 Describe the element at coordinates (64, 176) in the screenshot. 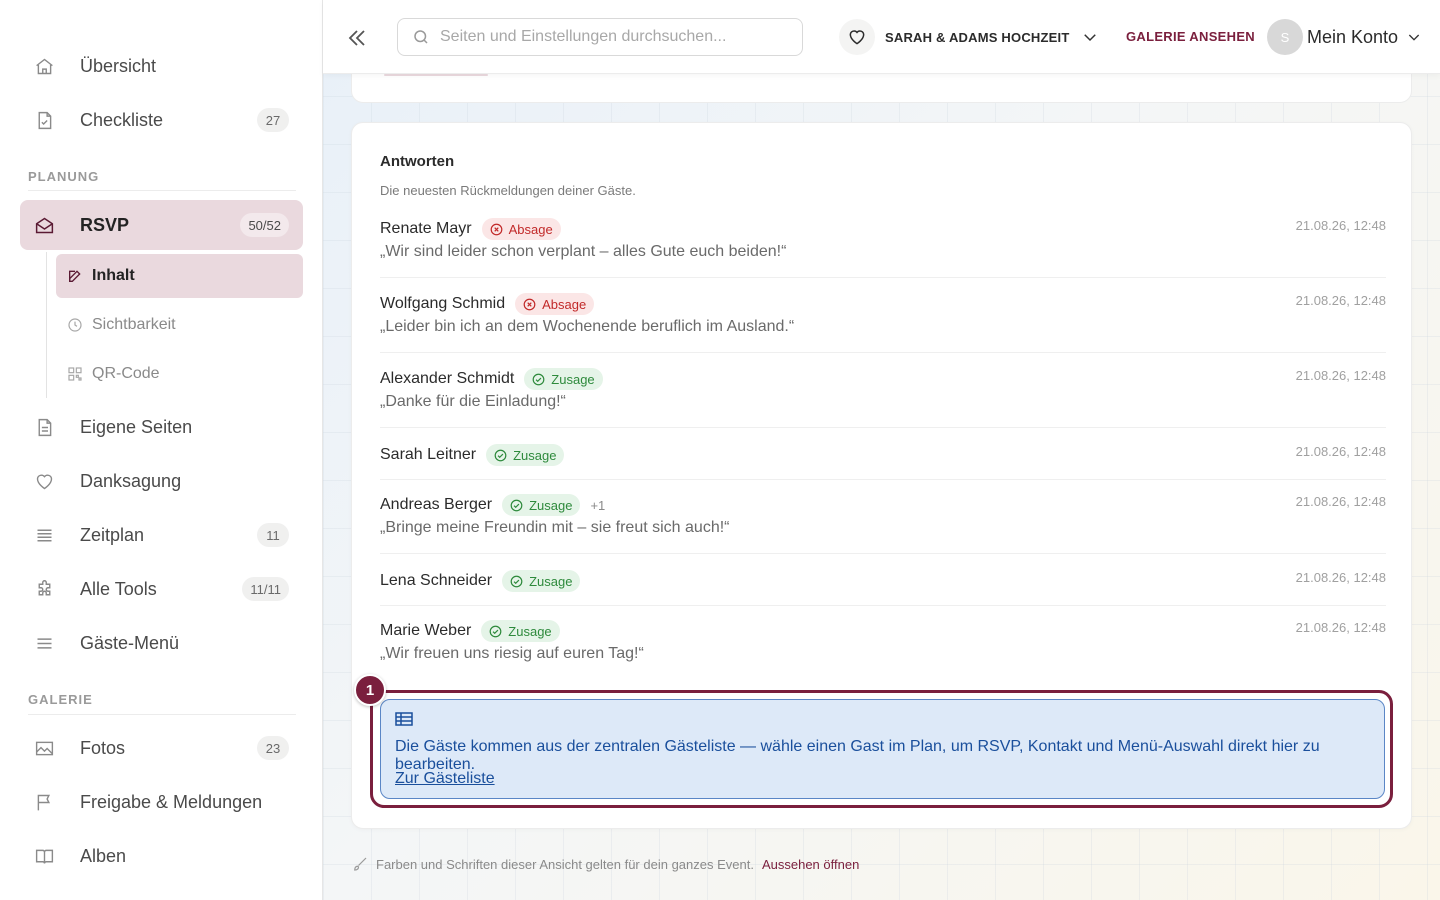

I see `section-label-planung: PLANUNG` at that location.